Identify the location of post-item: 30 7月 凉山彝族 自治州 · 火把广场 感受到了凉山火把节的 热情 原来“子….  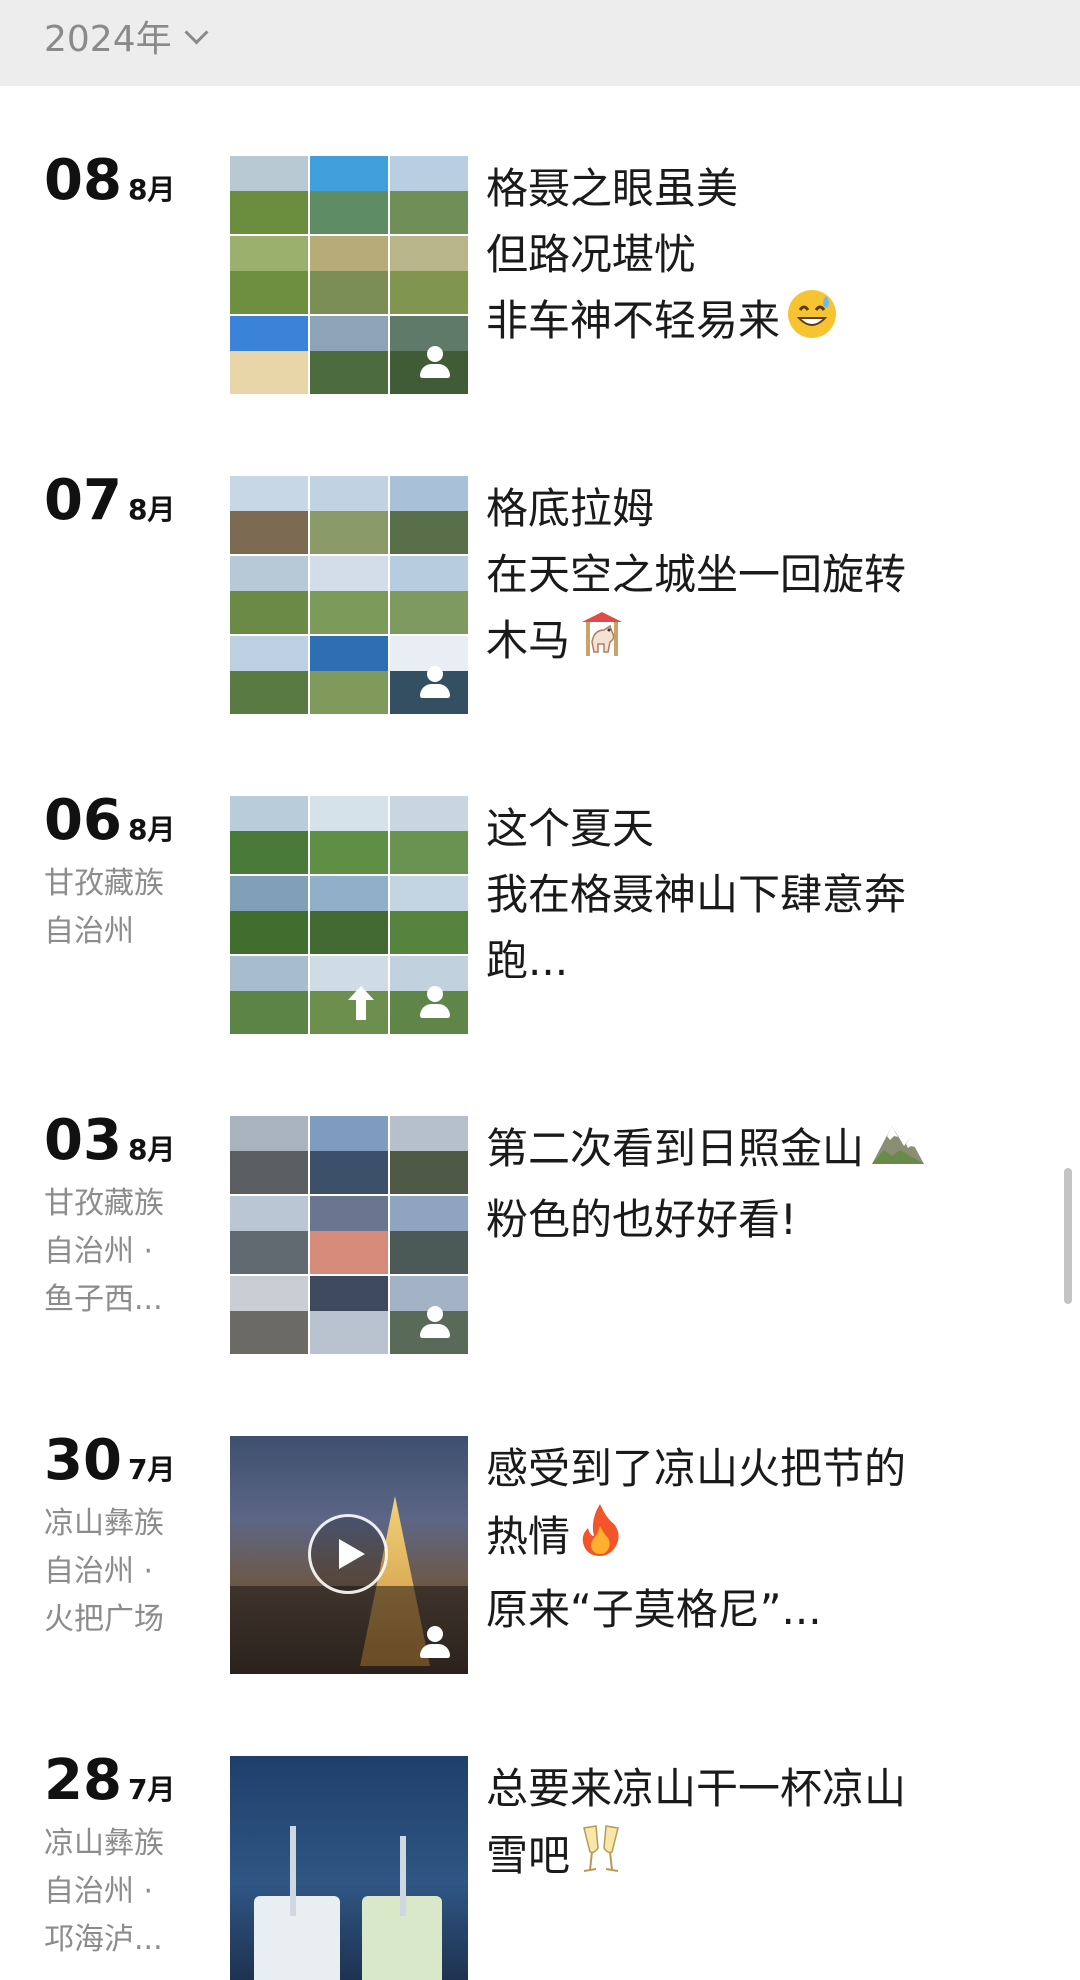
(540, 1551).